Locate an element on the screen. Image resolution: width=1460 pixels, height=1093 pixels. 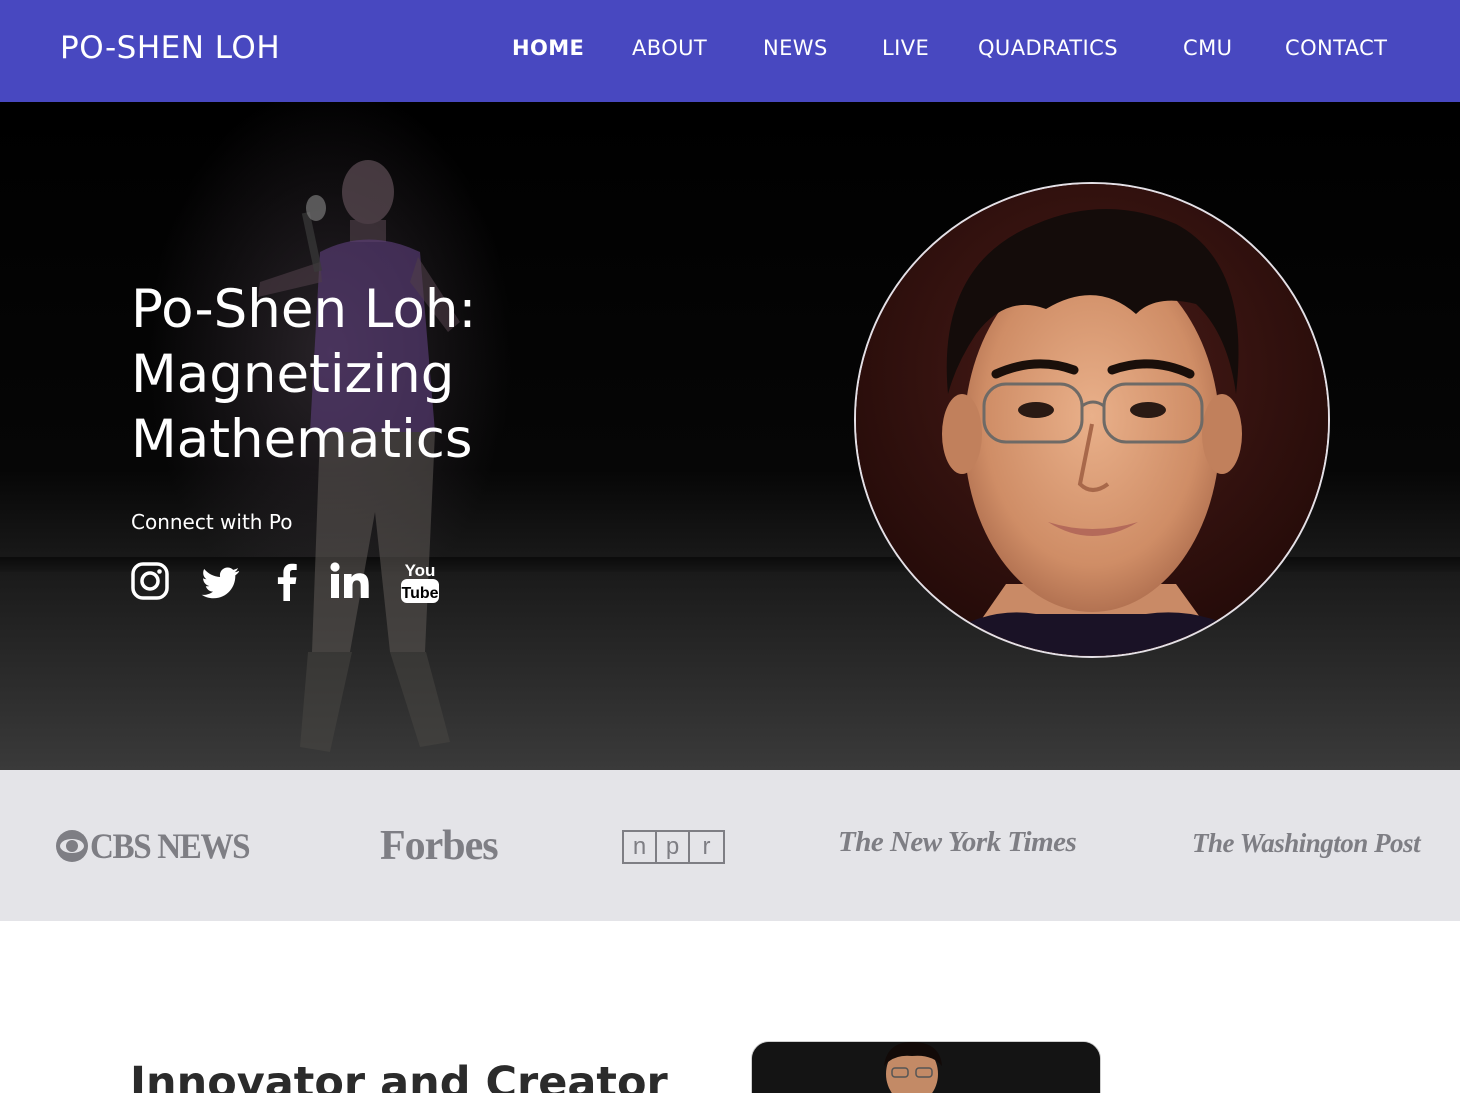
hero-title-line-1: Po-Shen Loh: is located at coordinates (304, 309).